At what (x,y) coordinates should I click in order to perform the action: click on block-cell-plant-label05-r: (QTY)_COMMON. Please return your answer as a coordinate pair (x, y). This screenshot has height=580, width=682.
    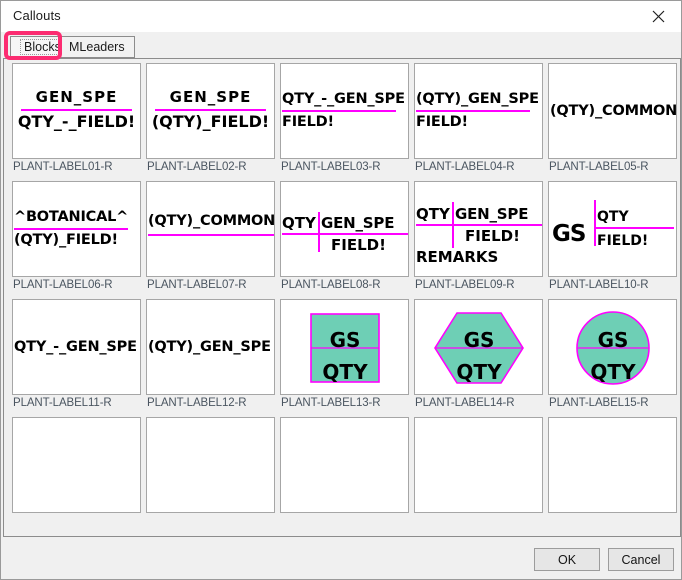
    Looking at the image, I should click on (612, 111).